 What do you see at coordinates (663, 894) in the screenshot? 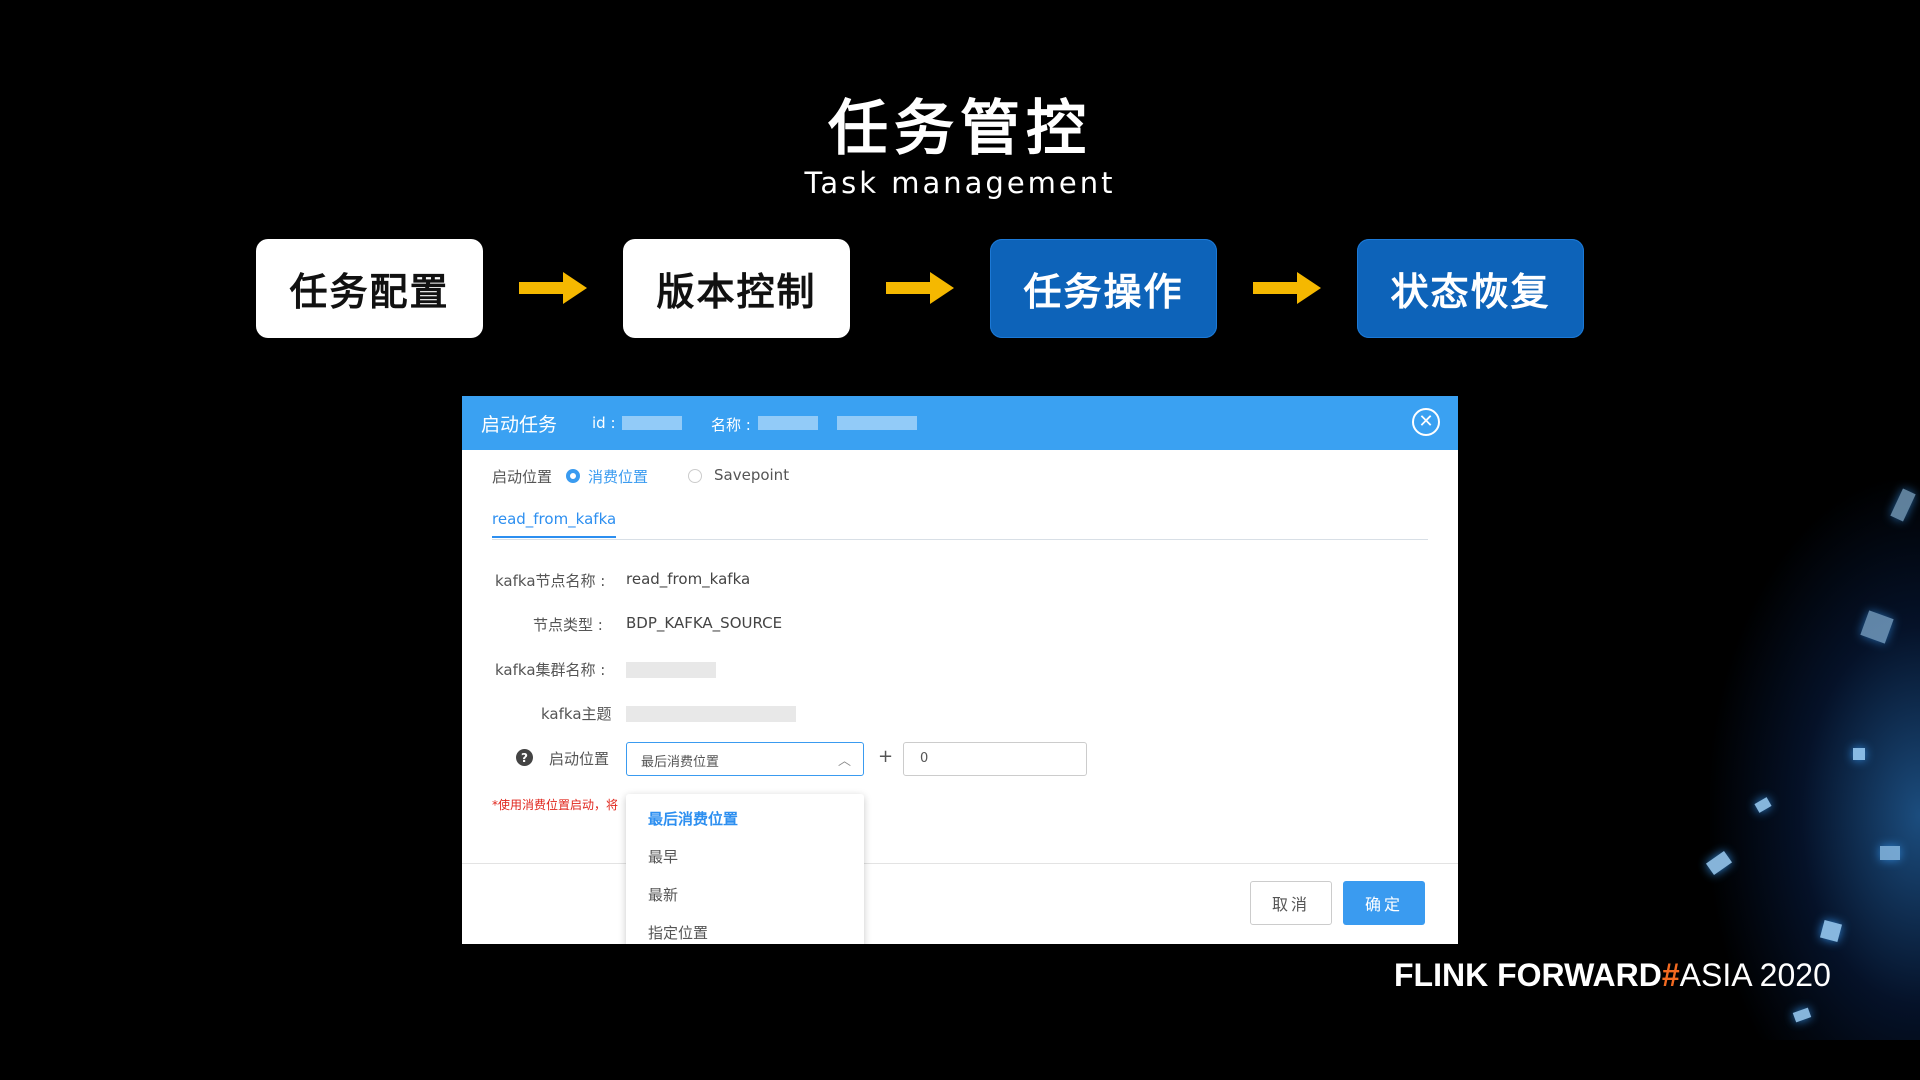
I see `dropdown-option-latest: 最新` at bounding box center [663, 894].